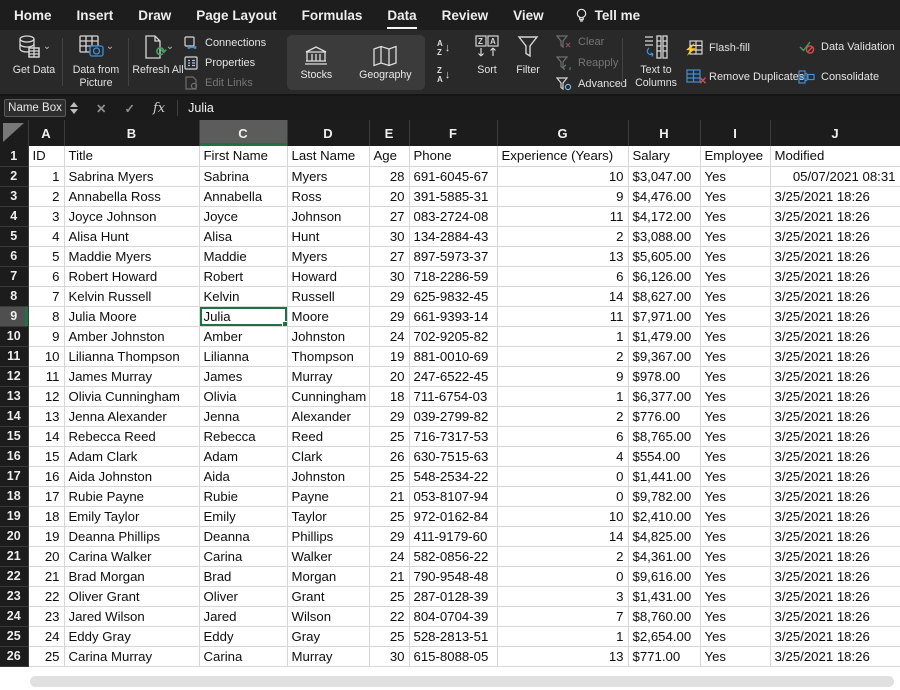 This screenshot has width=900, height=690. I want to click on cell-I23: Yes, so click(735, 596).